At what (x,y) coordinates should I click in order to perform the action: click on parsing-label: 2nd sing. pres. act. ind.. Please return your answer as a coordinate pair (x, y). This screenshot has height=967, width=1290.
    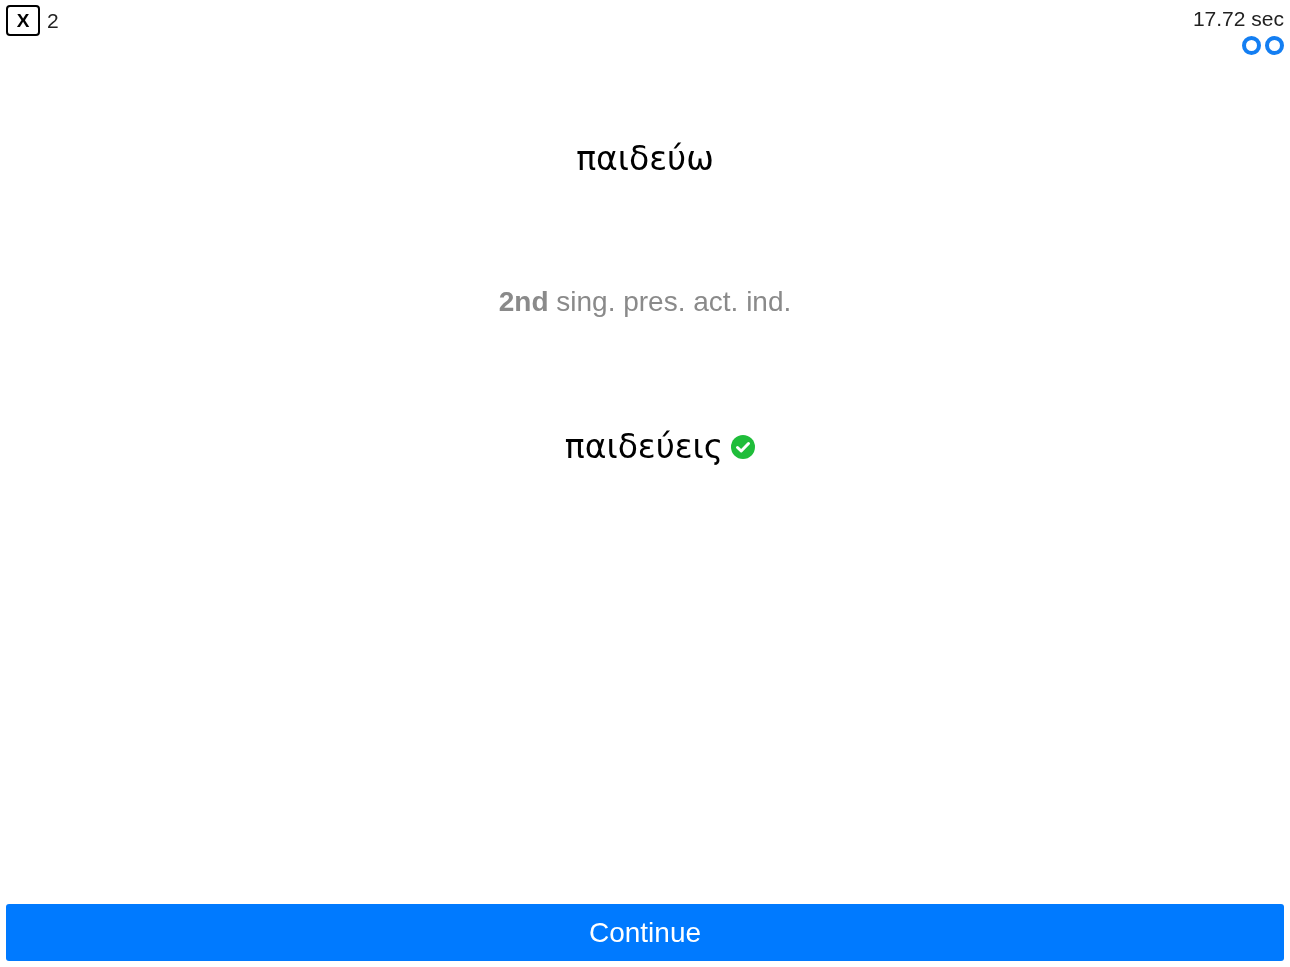
    Looking at the image, I should click on (645, 302).